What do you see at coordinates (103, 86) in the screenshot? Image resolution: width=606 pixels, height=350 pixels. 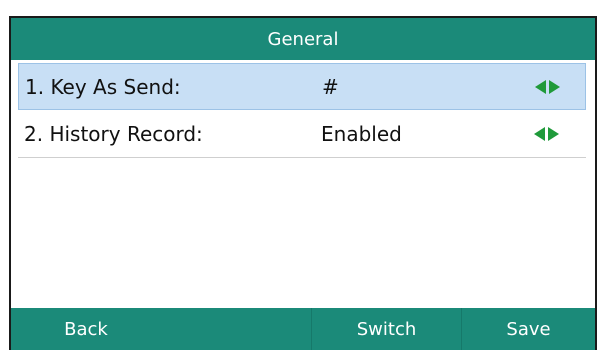 I see `setting-label: 1. Key As Send:` at bounding box center [103, 86].